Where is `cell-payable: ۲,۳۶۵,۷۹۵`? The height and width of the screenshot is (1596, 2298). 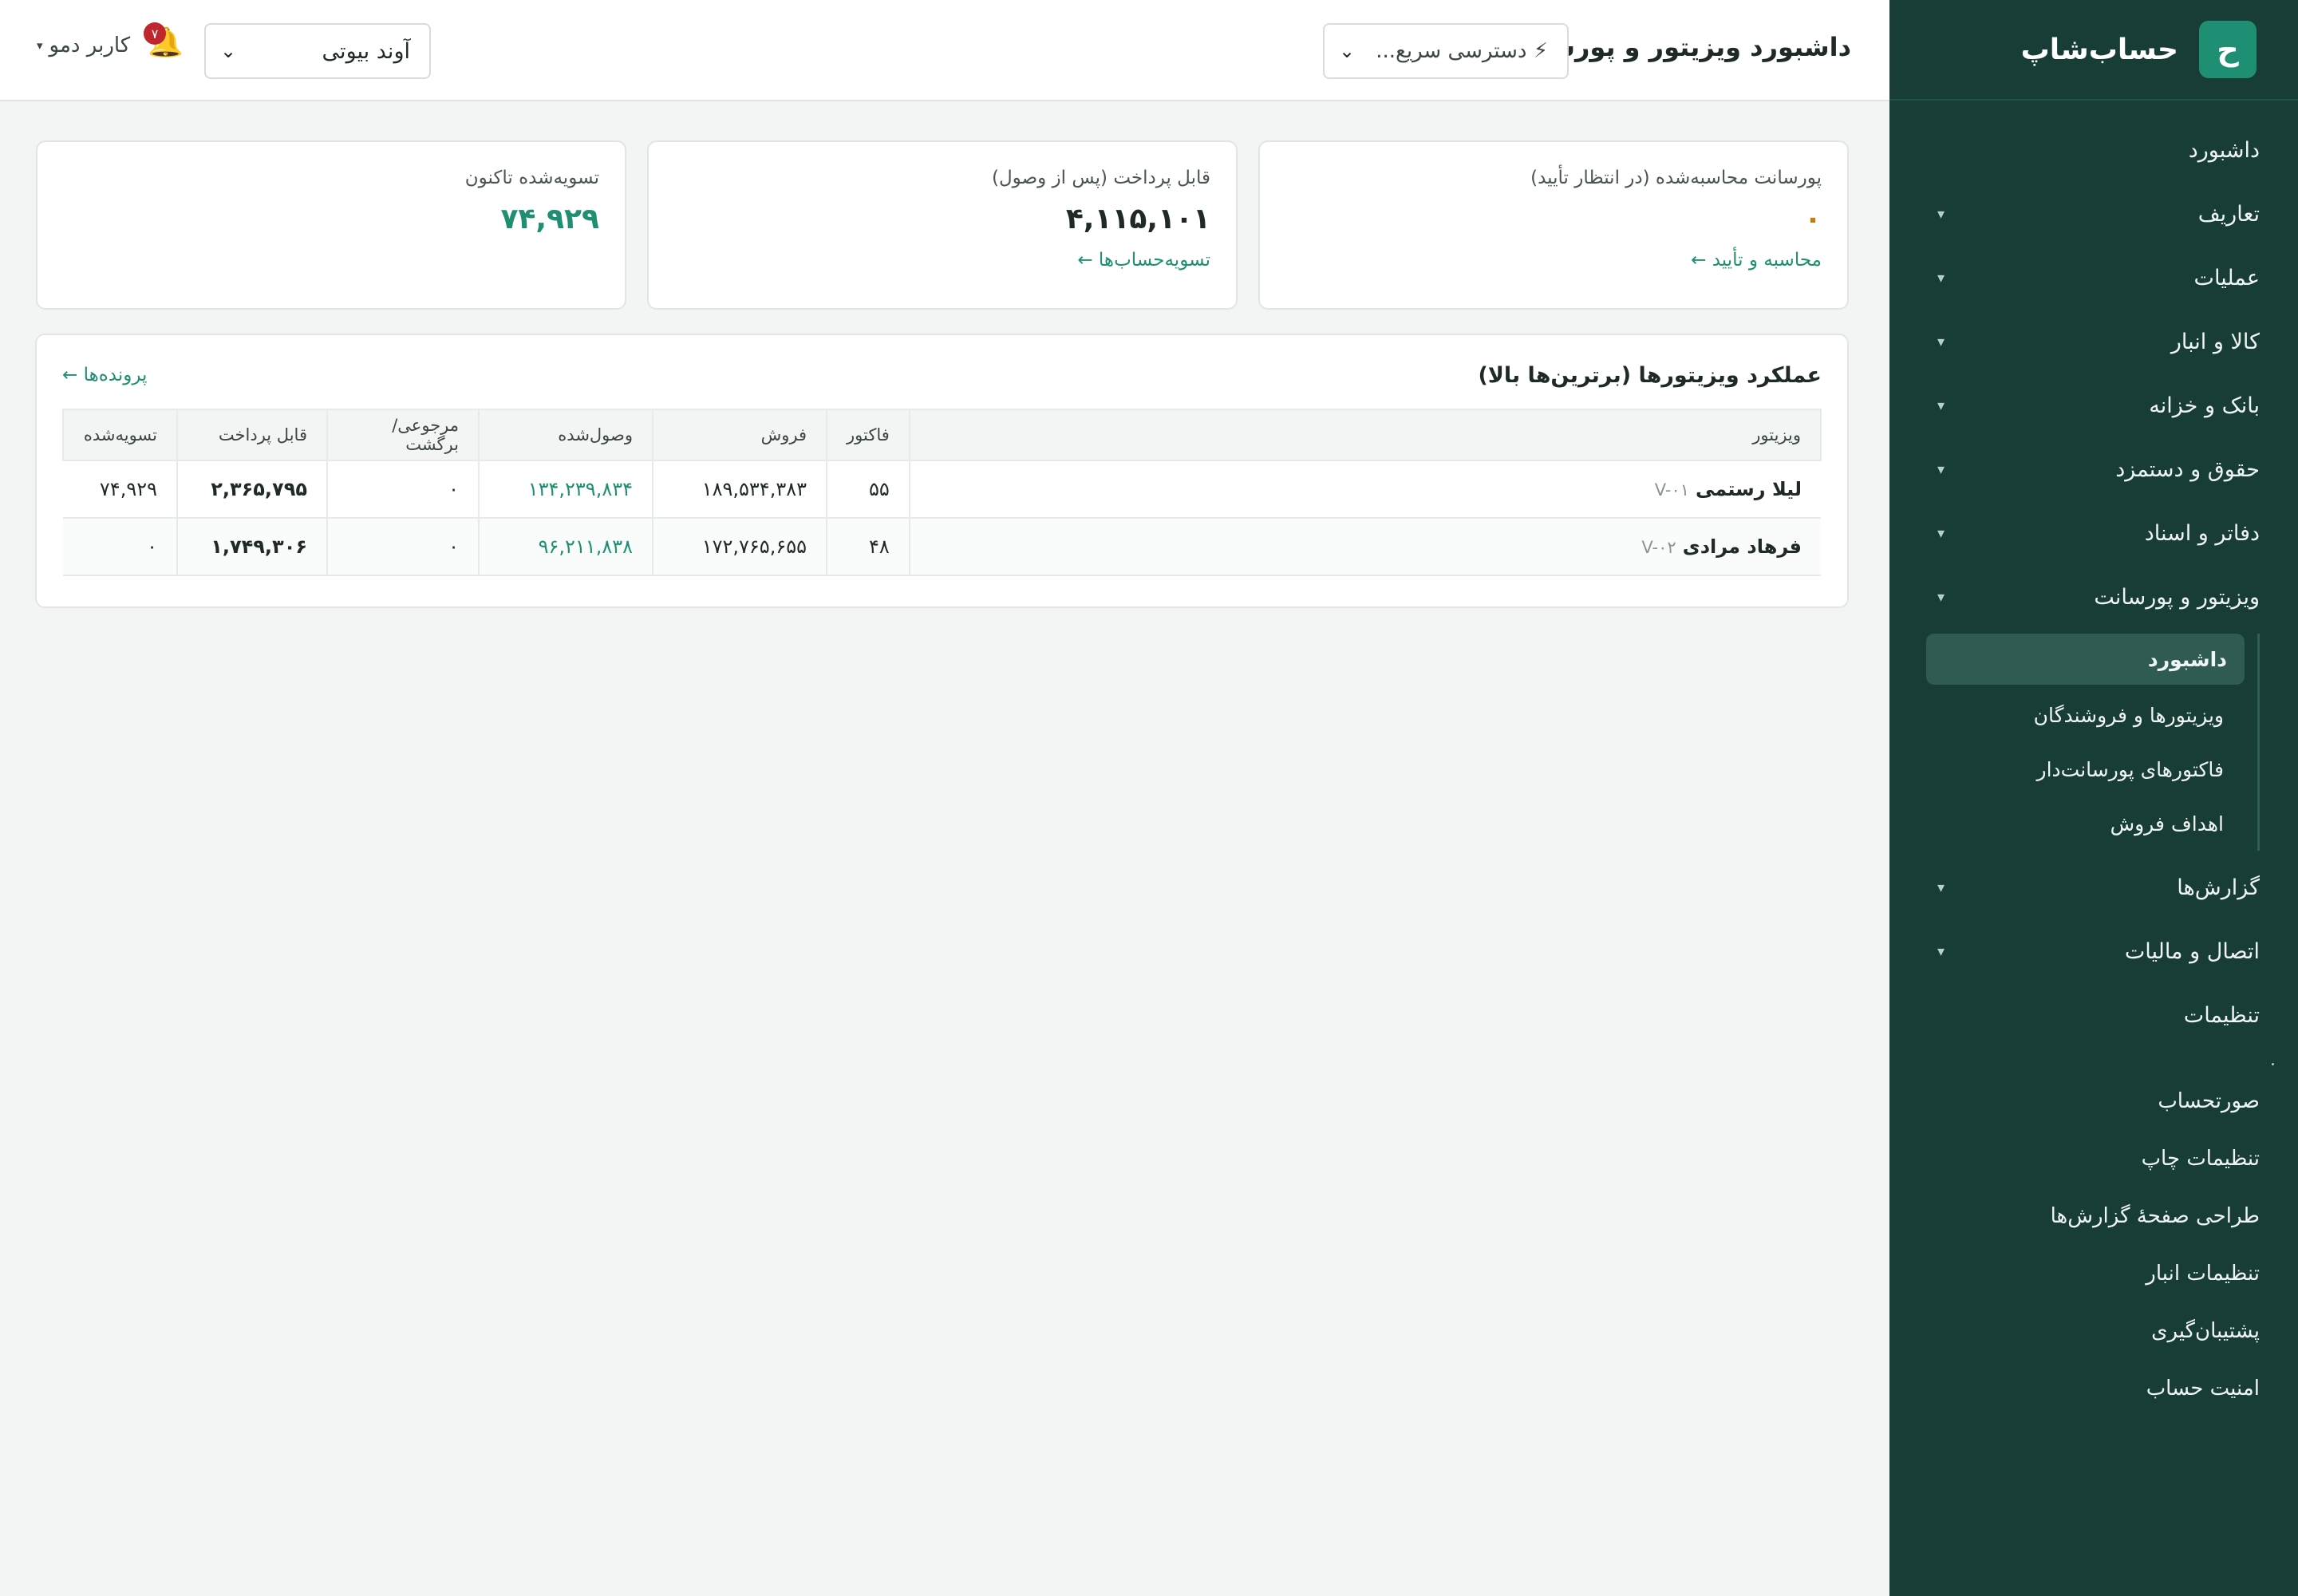
cell-payable: ۲,۳۶۵,۷۹۵ is located at coordinates (251, 489).